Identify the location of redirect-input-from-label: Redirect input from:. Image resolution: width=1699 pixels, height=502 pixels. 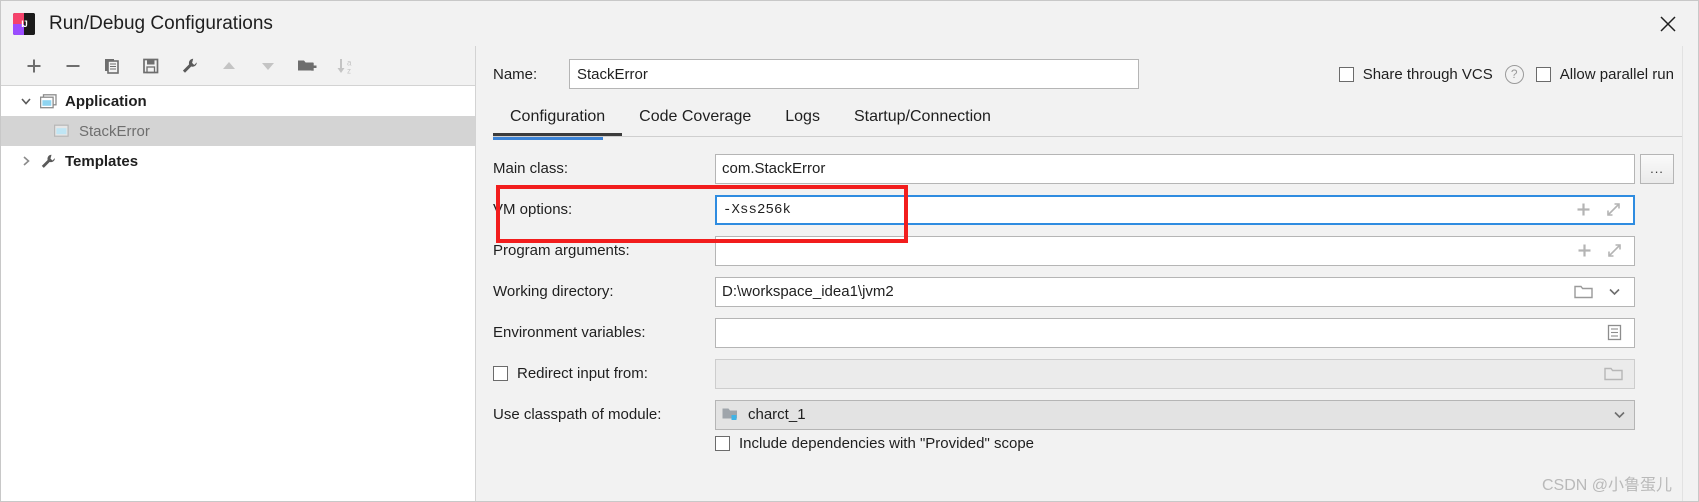
(582, 373).